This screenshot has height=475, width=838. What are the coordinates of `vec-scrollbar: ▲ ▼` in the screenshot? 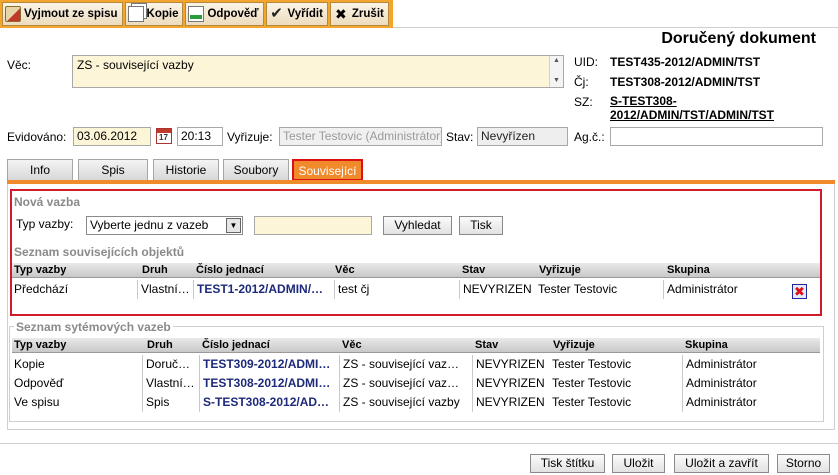 It's located at (556, 71).